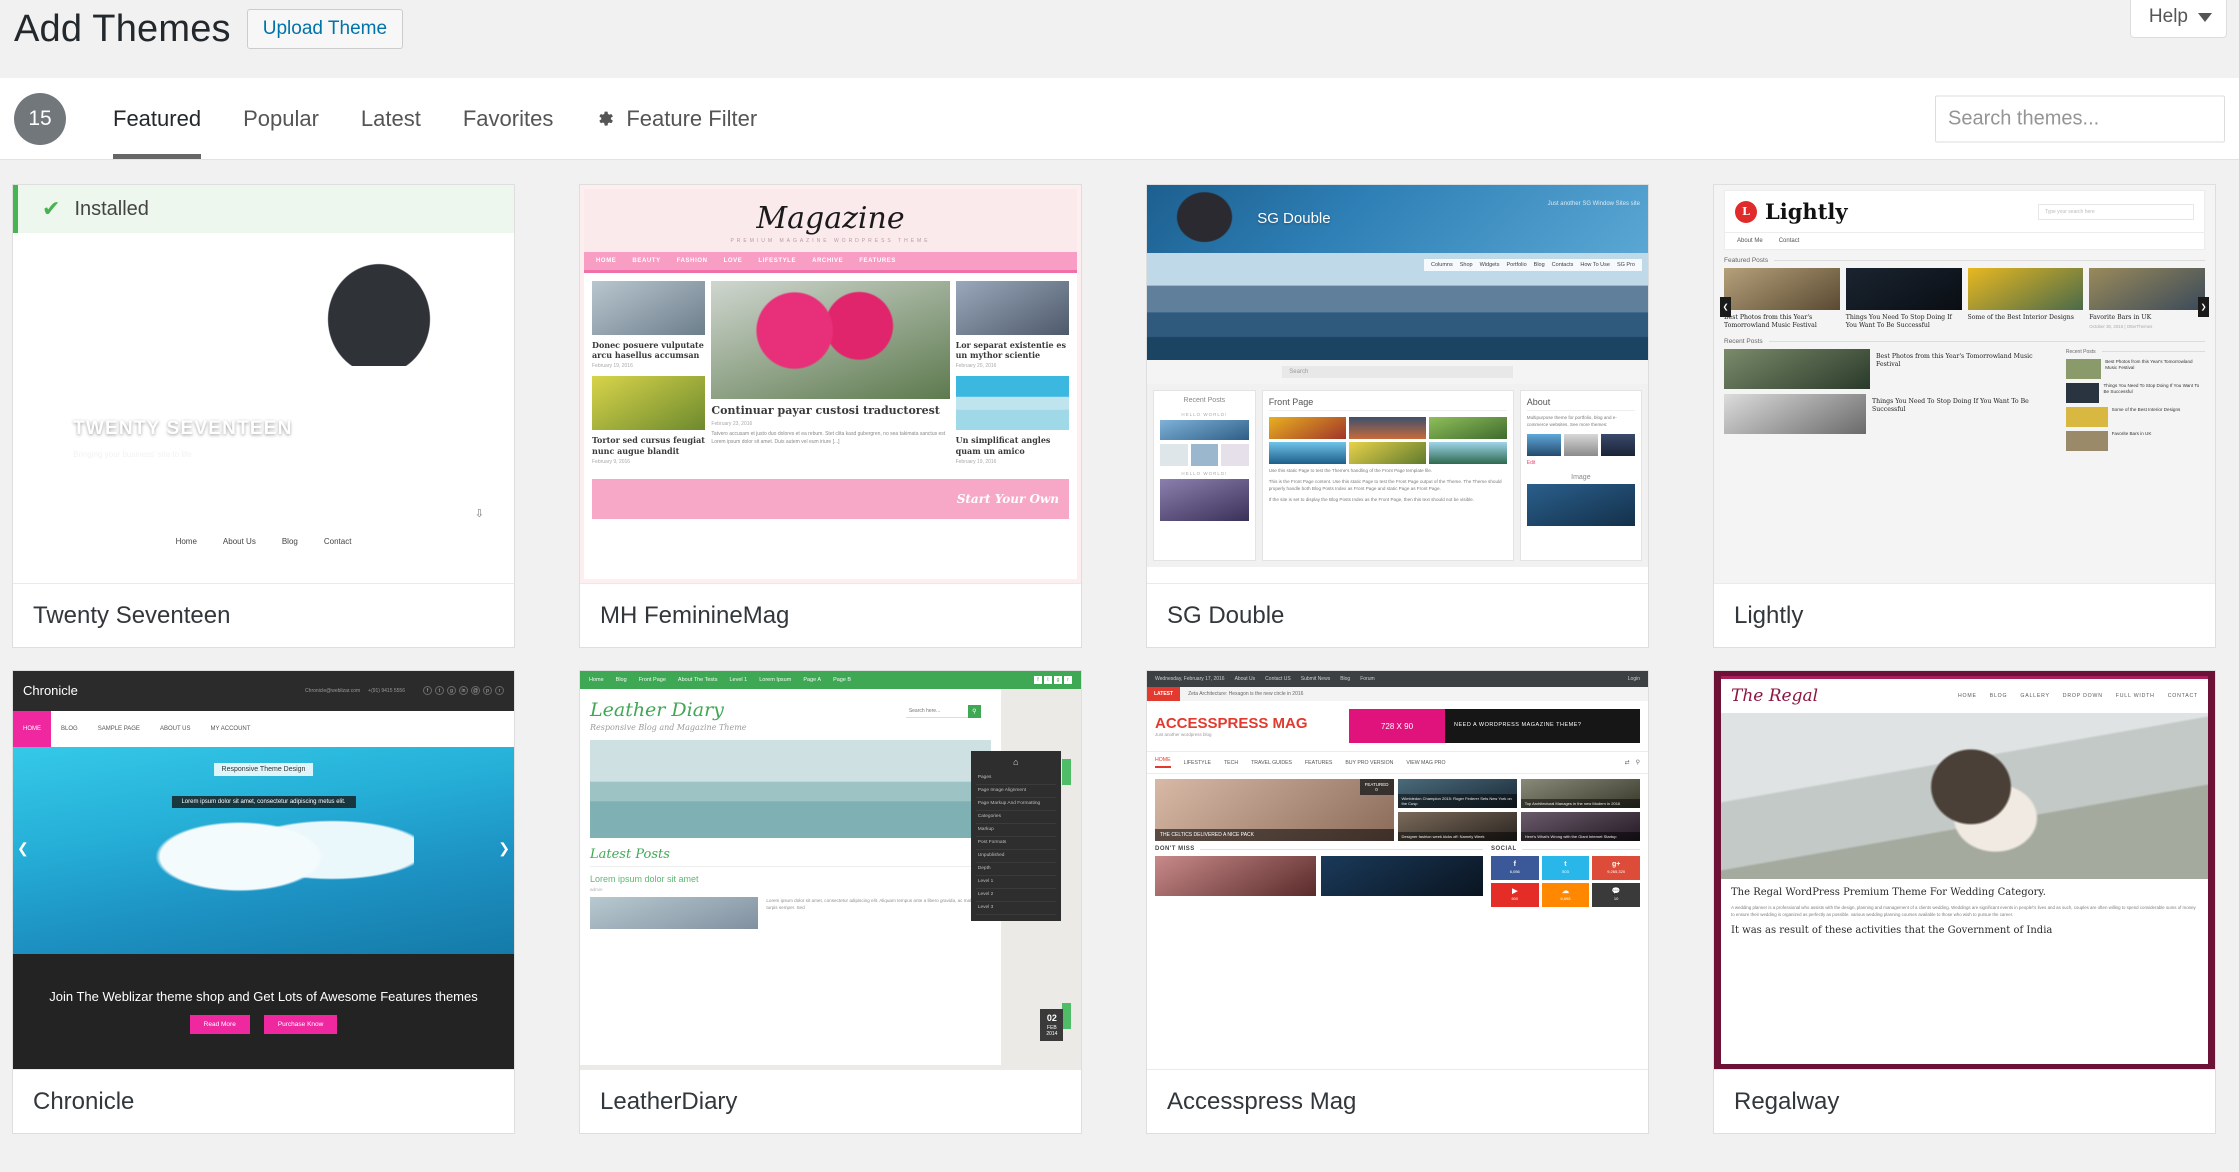 The height and width of the screenshot is (1172, 2239). What do you see at coordinates (2178, 19) in the screenshot?
I see `help-tab: Help` at bounding box center [2178, 19].